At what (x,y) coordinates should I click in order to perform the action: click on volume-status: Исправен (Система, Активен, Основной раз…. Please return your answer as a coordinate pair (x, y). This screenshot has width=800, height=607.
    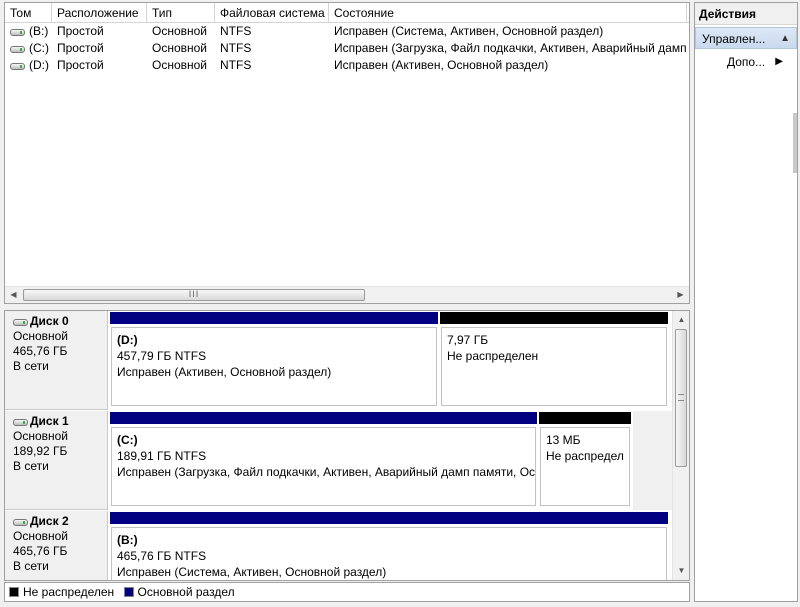
    Looking at the image, I should click on (469, 31).